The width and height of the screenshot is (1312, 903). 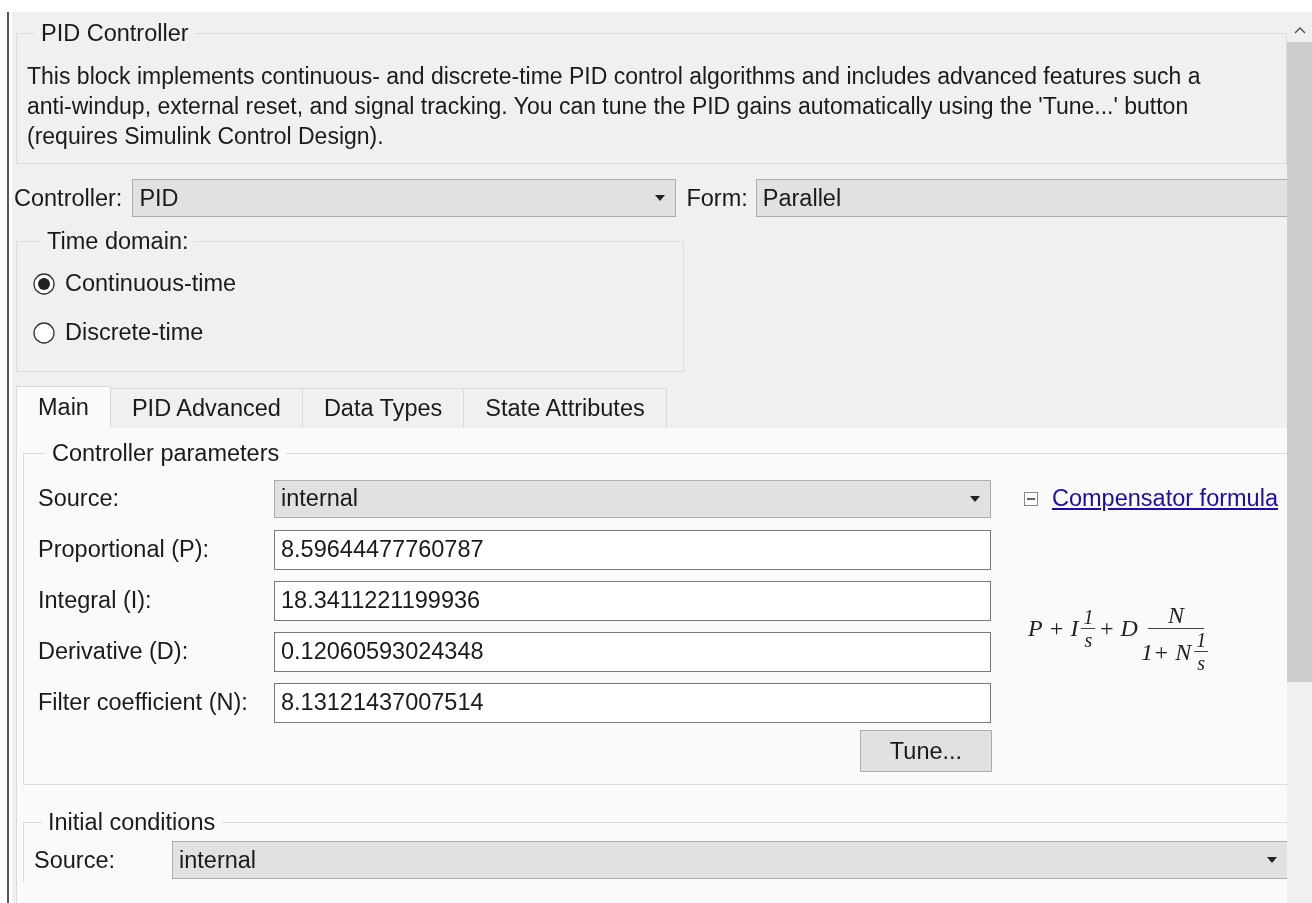 I want to click on tab: State Attributes, so click(x=565, y=408).